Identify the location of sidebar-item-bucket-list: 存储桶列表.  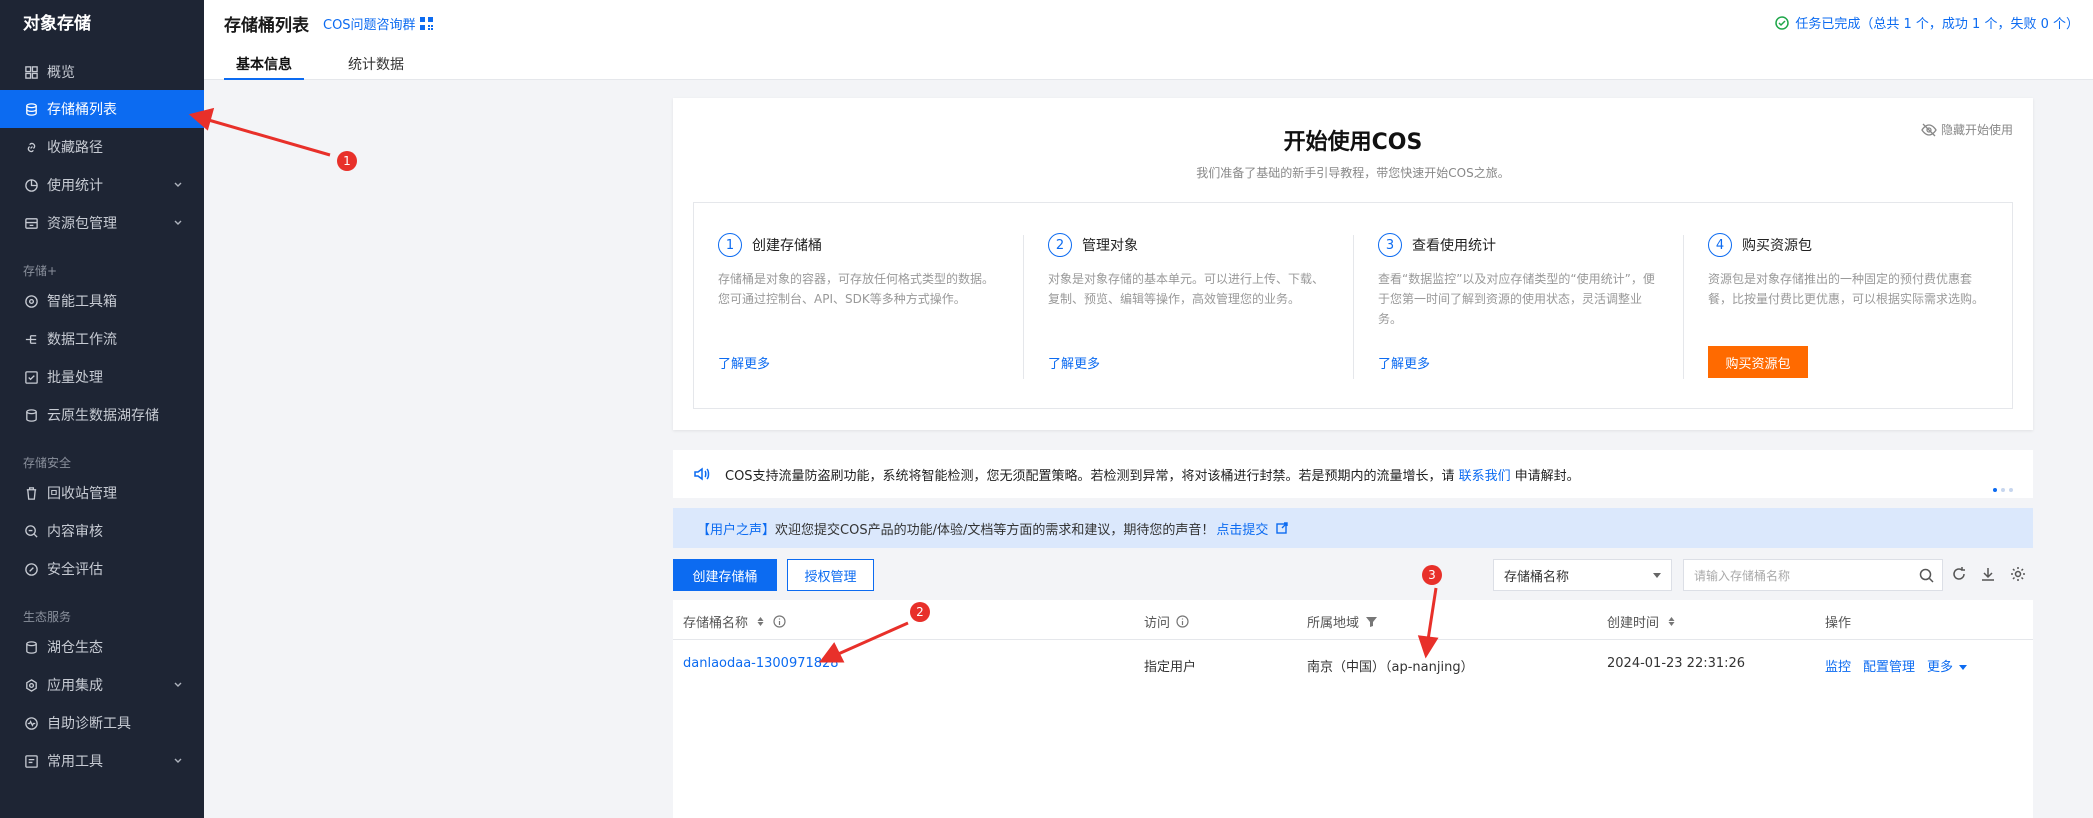
(102, 109).